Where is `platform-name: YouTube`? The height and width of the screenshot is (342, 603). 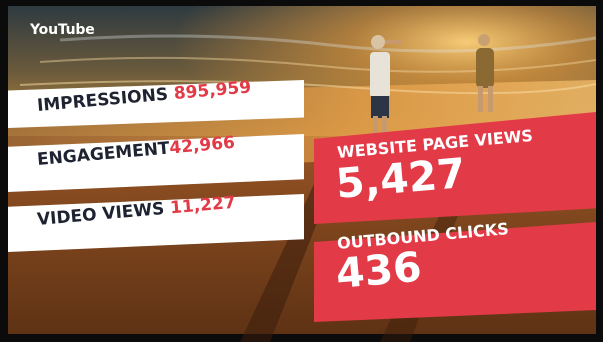
platform-name: YouTube is located at coordinates (62, 30).